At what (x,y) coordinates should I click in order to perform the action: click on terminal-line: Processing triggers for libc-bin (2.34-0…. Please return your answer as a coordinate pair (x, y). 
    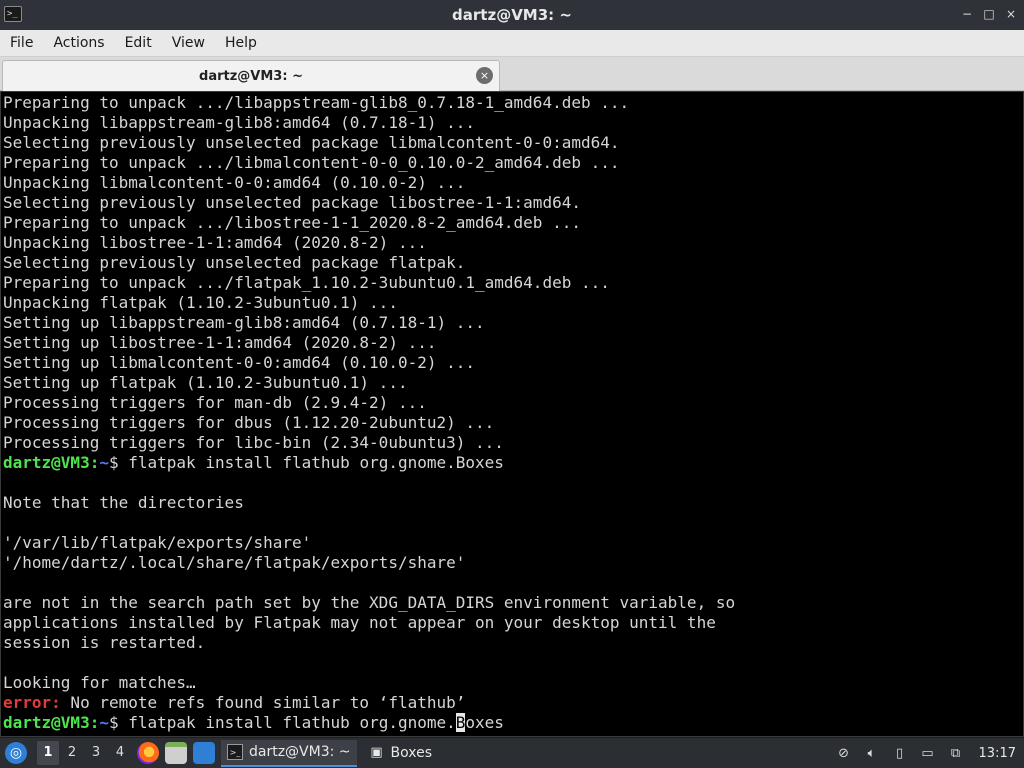
    Looking at the image, I should click on (253, 442).